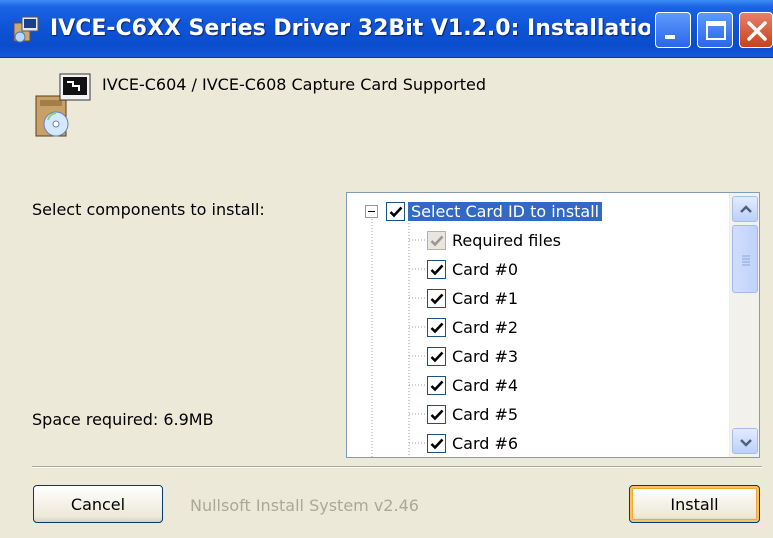 The height and width of the screenshot is (538, 773). I want to click on tree-item-card-5: Card #5, so click(472, 414).